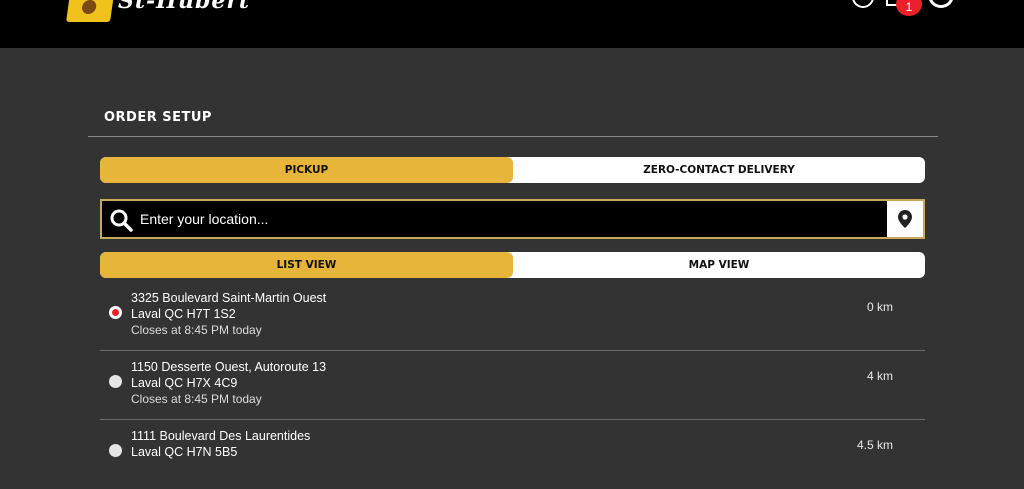 Image resolution: width=1024 pixels, height=489 pixels. Describe the element at coordinates (909, 8) in the screenshot. I see `cart-count-badge: 1` at that location.